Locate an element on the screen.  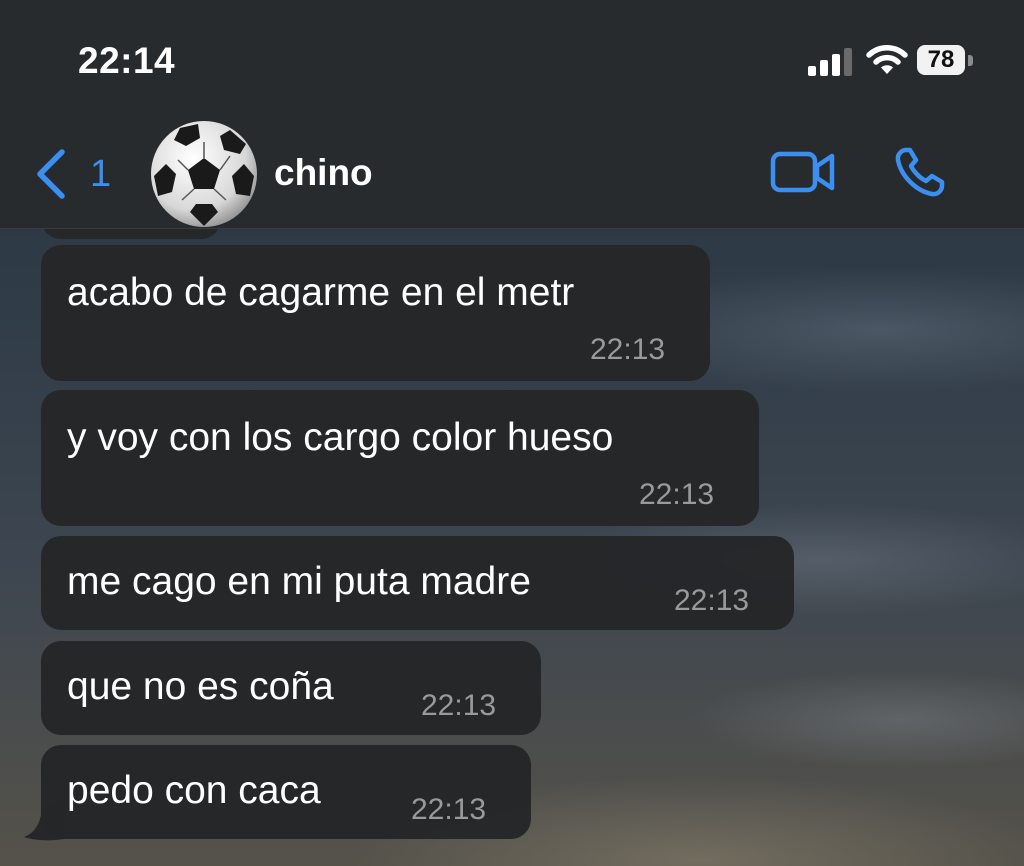
status-bar: 22:14 78 is located at coordinates (512, 60).